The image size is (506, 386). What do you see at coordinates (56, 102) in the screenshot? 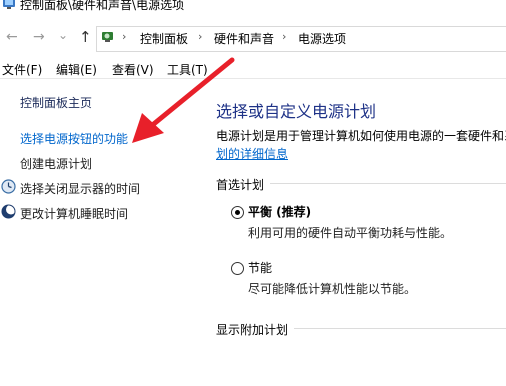
I see `control-panel-home-link: 控制面板主页` at bounding box center [56, 102].